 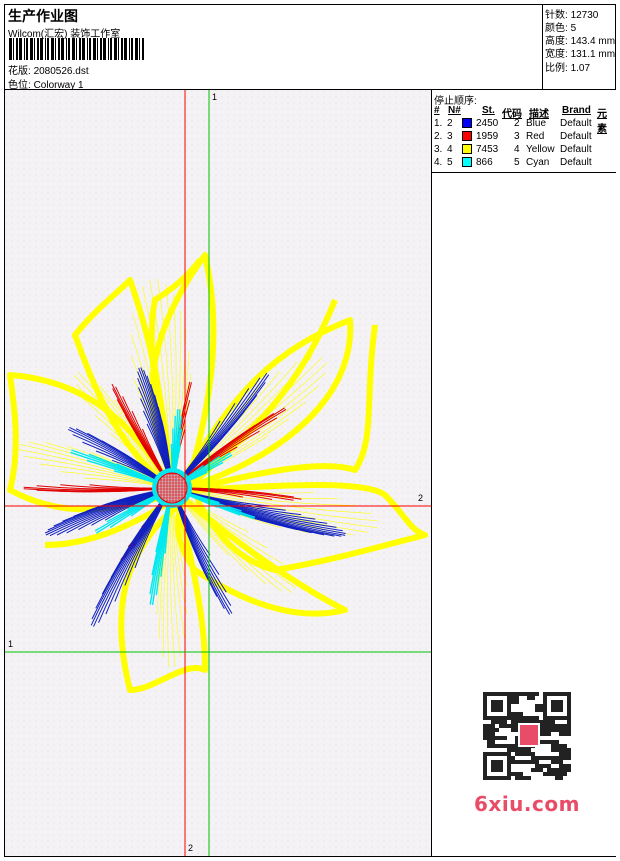 What do you see at coordinates (191, 848) in the screenshot?
I see `axis-label-red-bottom: 2` at bounding box center [191, 848].